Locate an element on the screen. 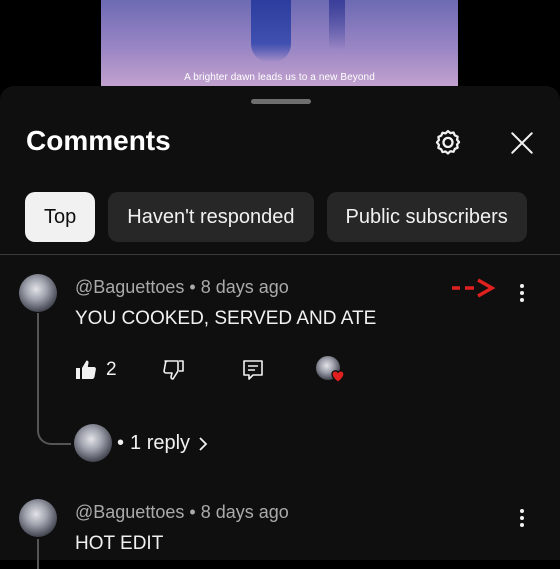 The width and height of the screenshot is (560, 569). comment-text: YOU COOKED, SERVED AND ATE is located at coordinates (226, 318).